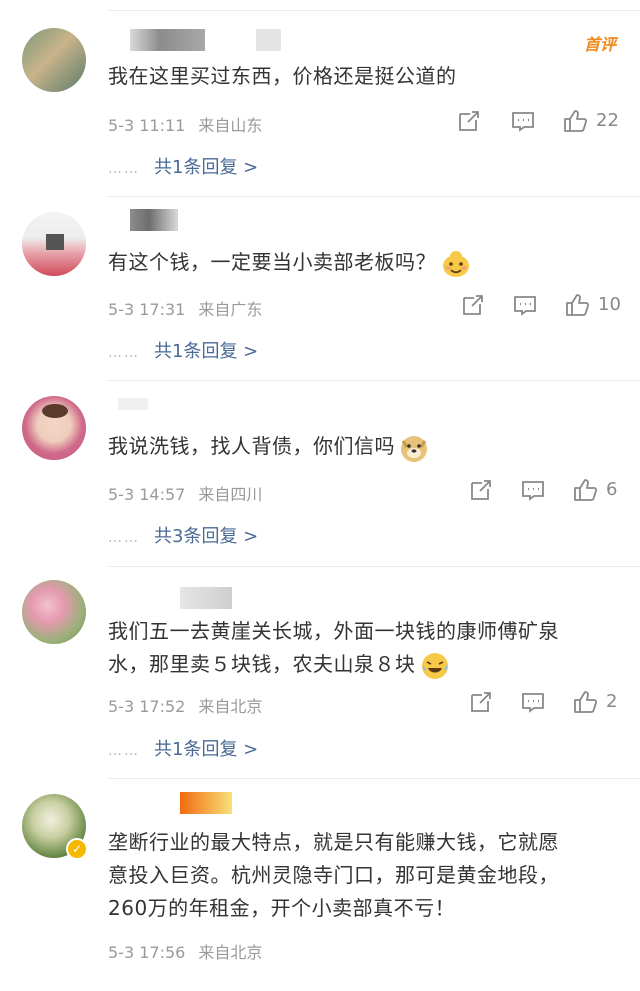  What do you see at coordinates (189, 124) in the screenshot?
I see `comment-meta: 5-3 11:11 来自山东` at bounding box center [189, 124].